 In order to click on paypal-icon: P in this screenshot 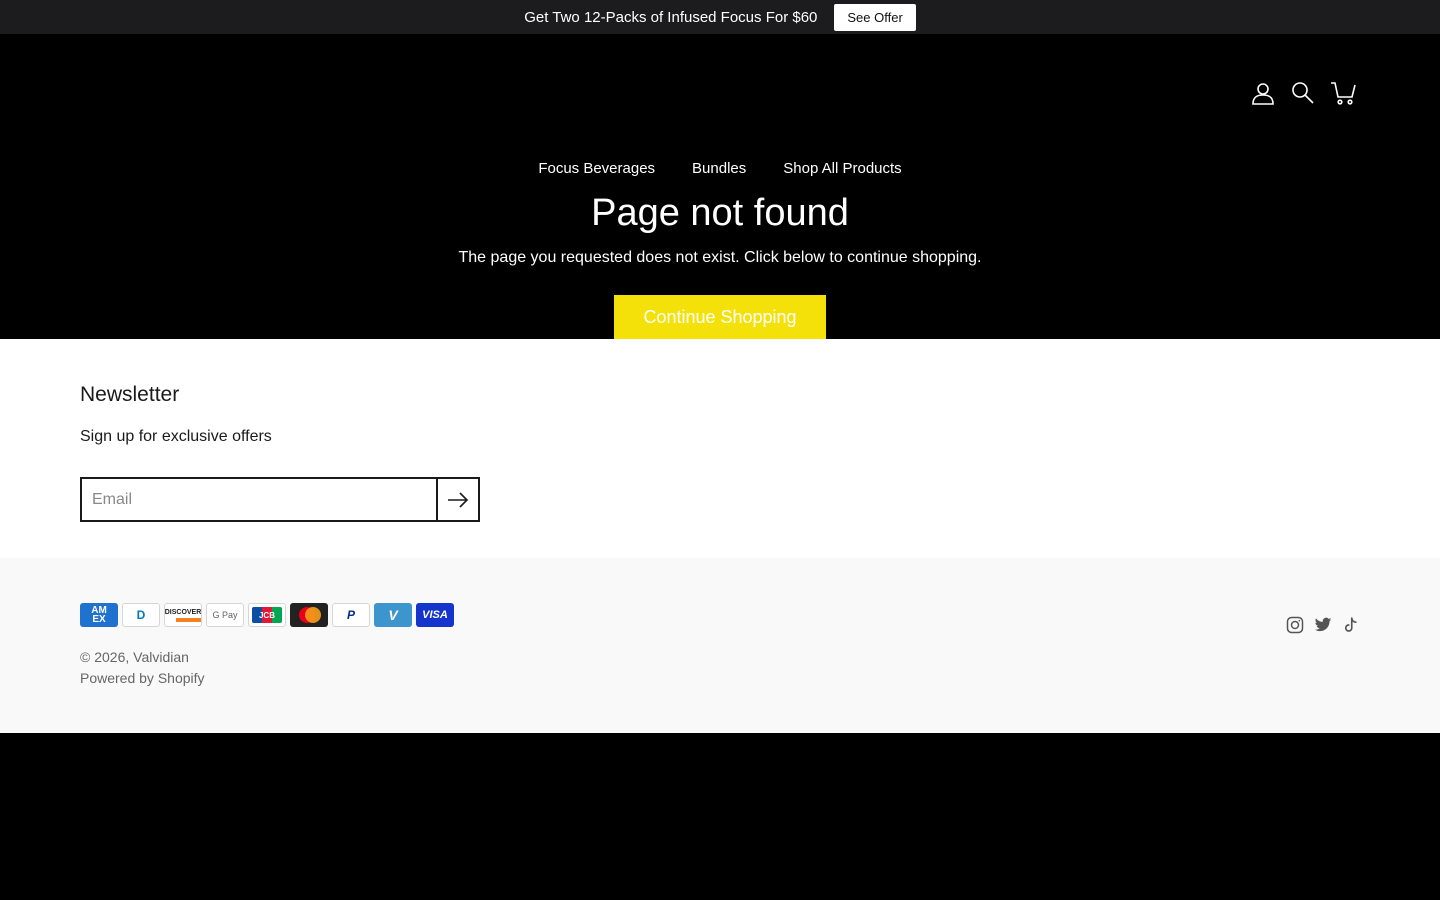, I will do `click(351, 615)`.